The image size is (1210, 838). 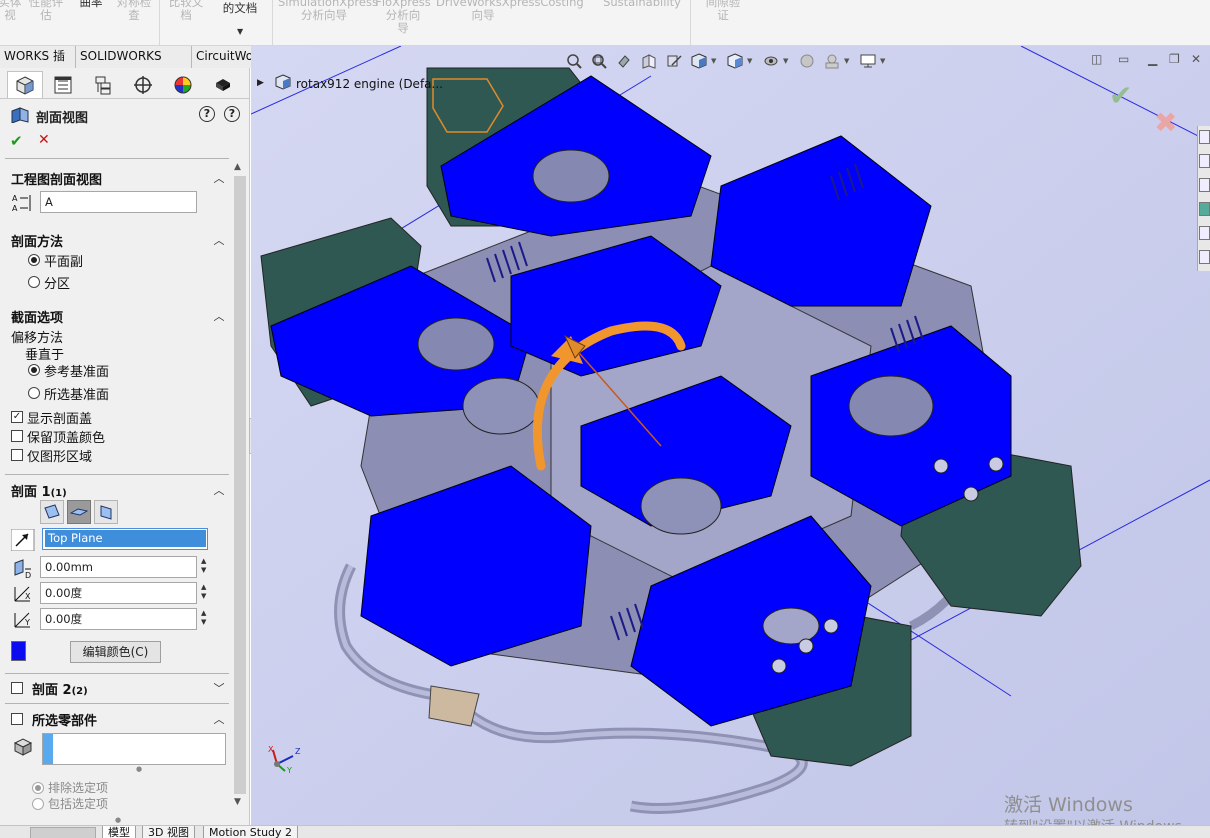 What do you see at coordinates (1165, 122) in the screenshot?
I see `confirm-cancel-icon: ✖` at bounding box center [1165, 122].